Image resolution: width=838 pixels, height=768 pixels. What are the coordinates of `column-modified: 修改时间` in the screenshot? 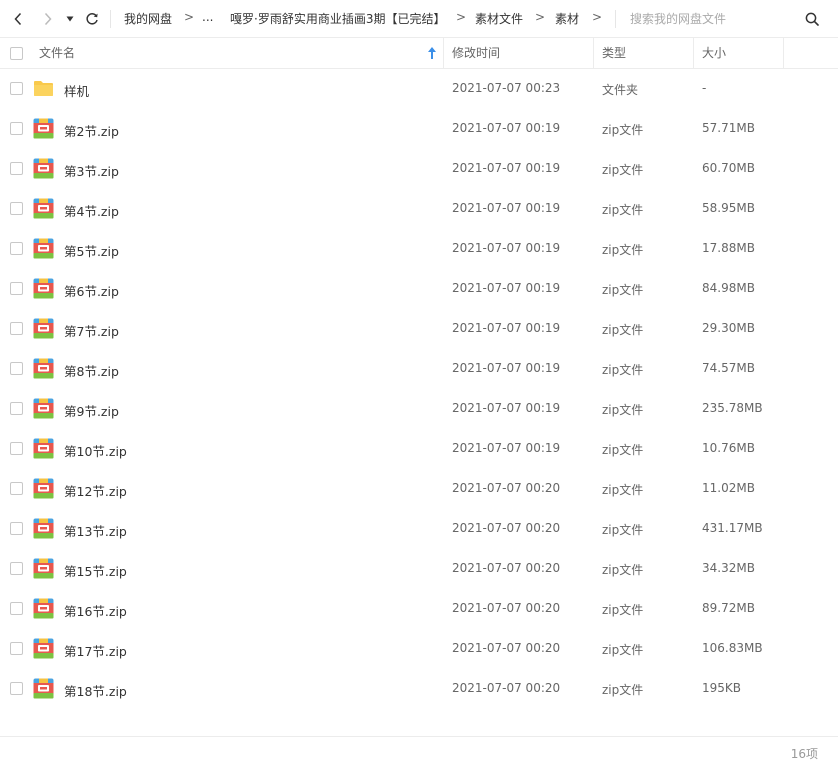 It's located at (476, 53).